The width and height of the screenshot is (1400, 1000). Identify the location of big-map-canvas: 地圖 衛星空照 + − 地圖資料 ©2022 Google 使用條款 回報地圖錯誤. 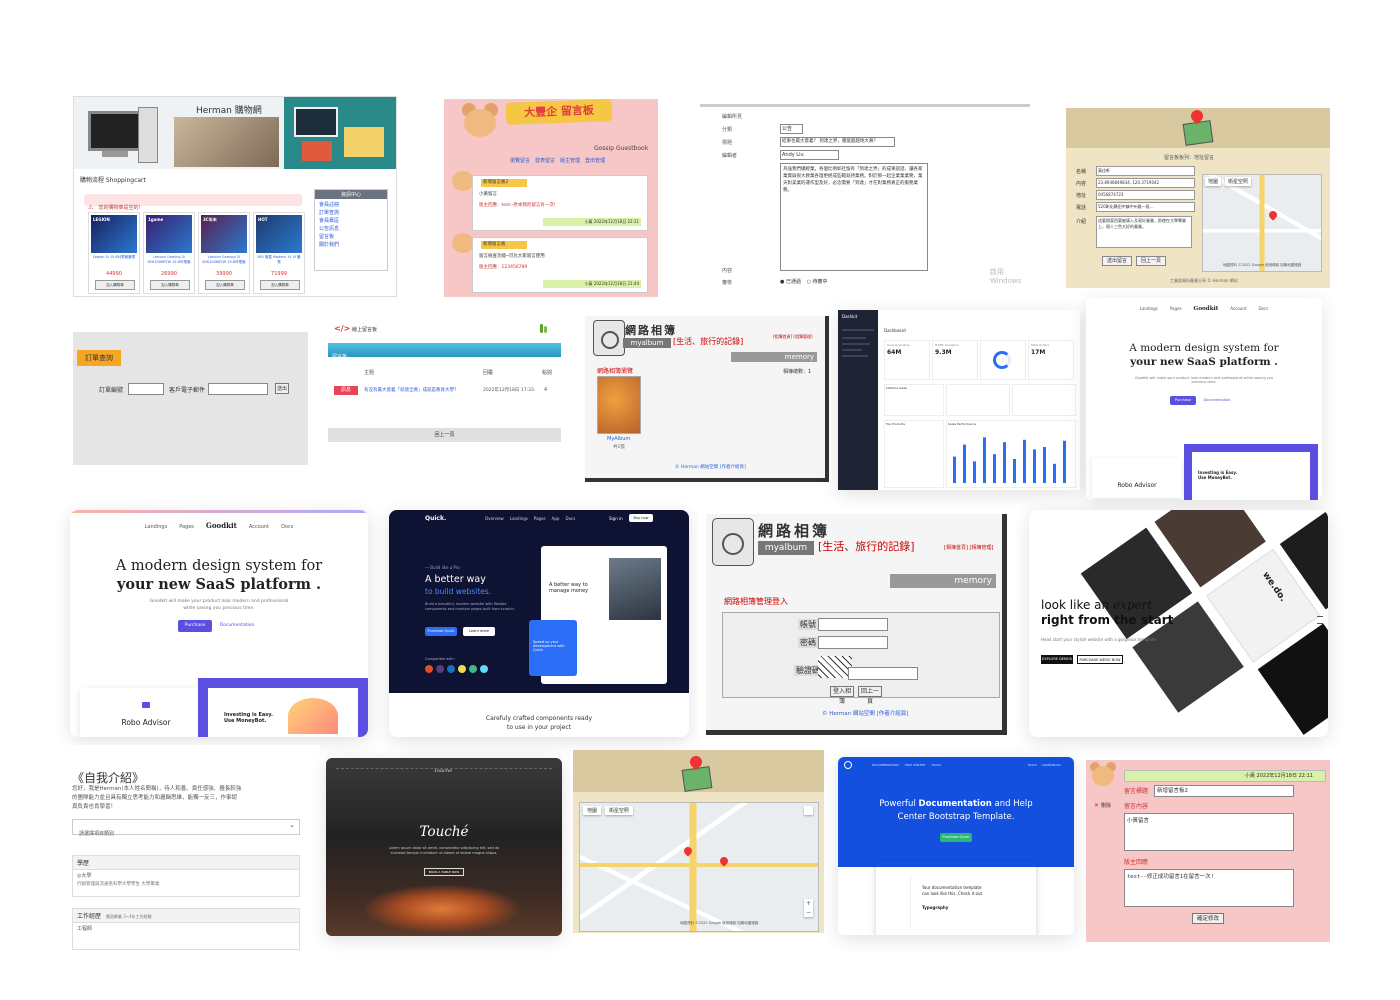
(699, 867).